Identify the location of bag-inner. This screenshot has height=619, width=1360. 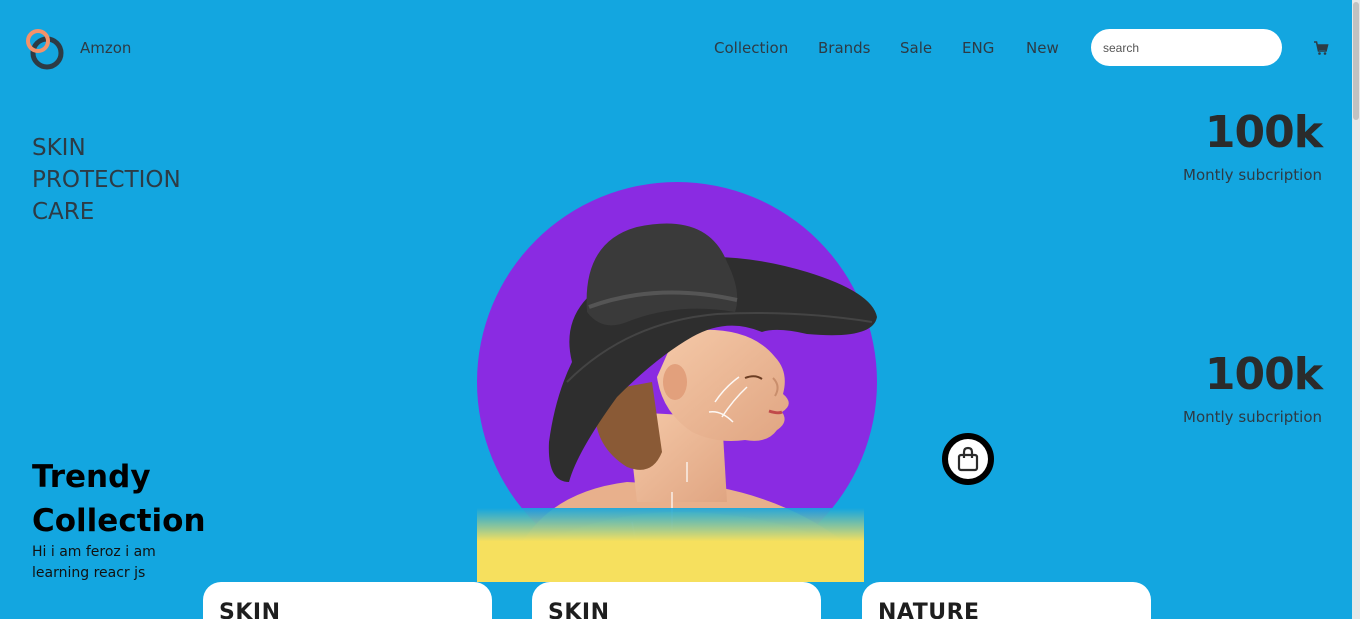
(968, 459).